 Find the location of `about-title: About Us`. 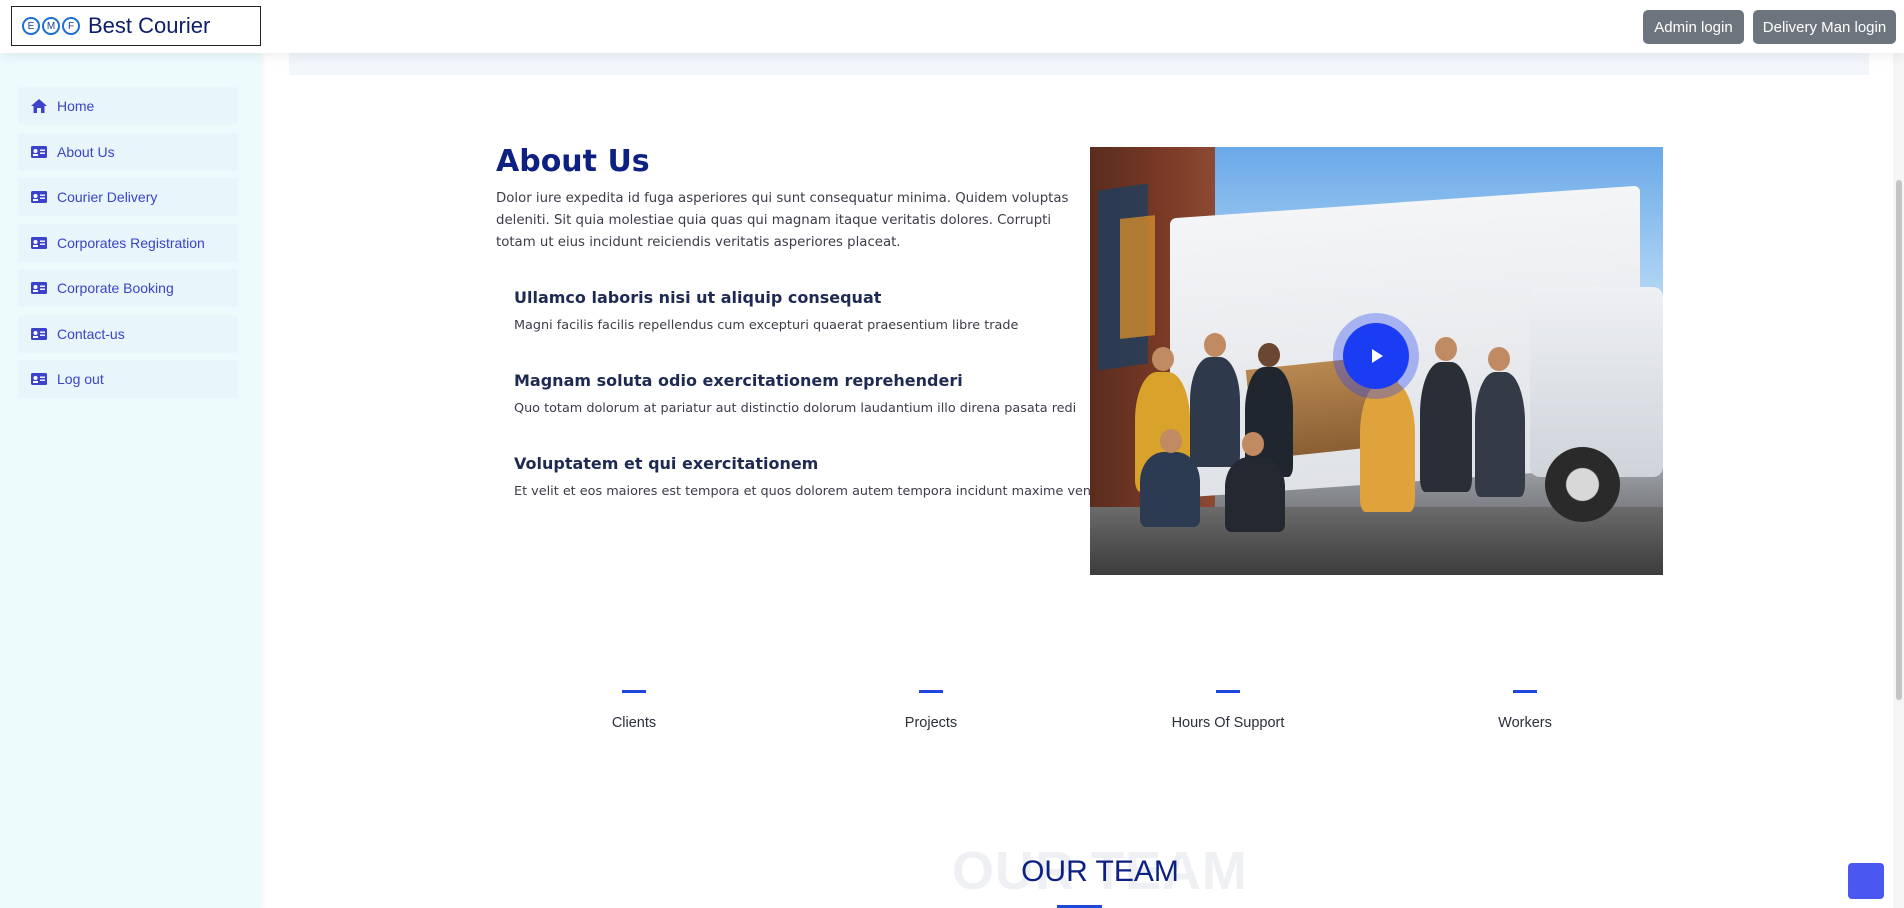

about-title: About Us is located at coordinates (573, 161).